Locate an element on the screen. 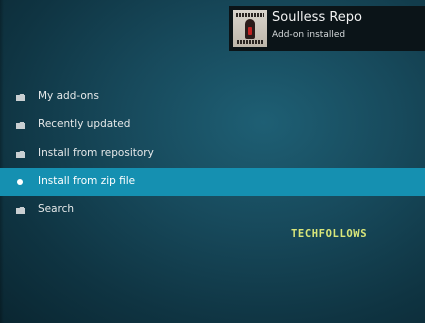 This screenshot has width=425, height=323. menu-item-label: Recently updated is located at coordinates (84, 124).